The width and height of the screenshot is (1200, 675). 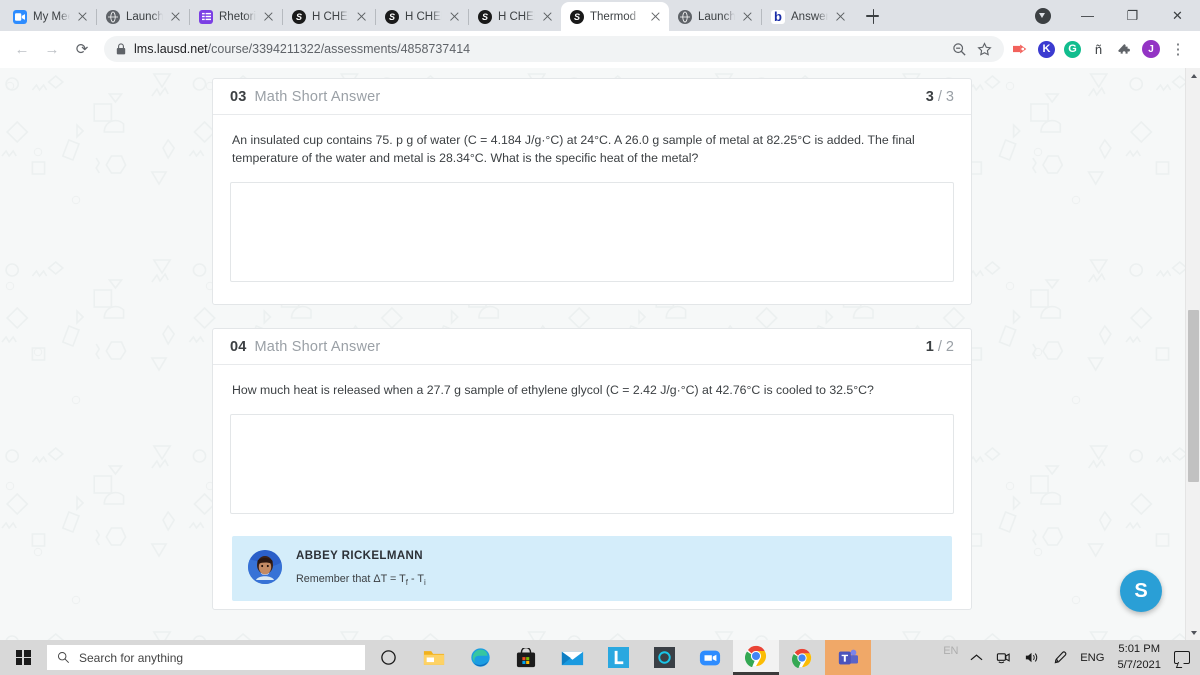 I want to click on omnibox-actions, so click(x=967, y=49).